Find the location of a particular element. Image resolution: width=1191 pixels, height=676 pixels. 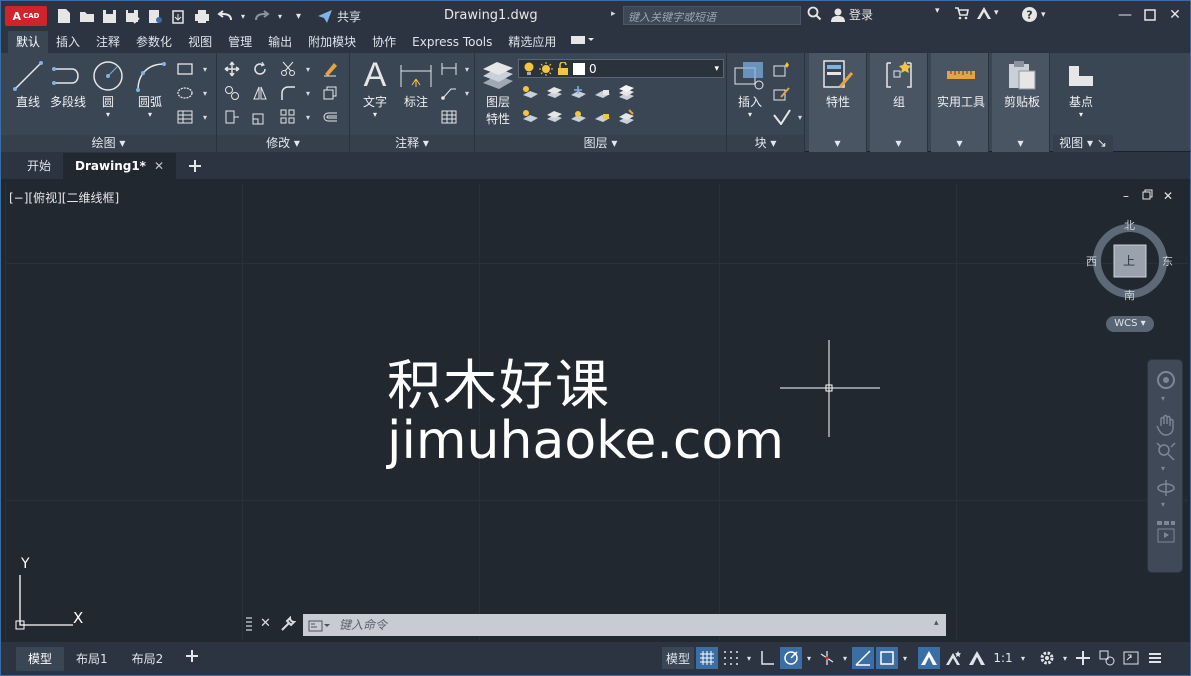

workspace-dropdown-icon: ▾ is located at coordinates (1065, 658).